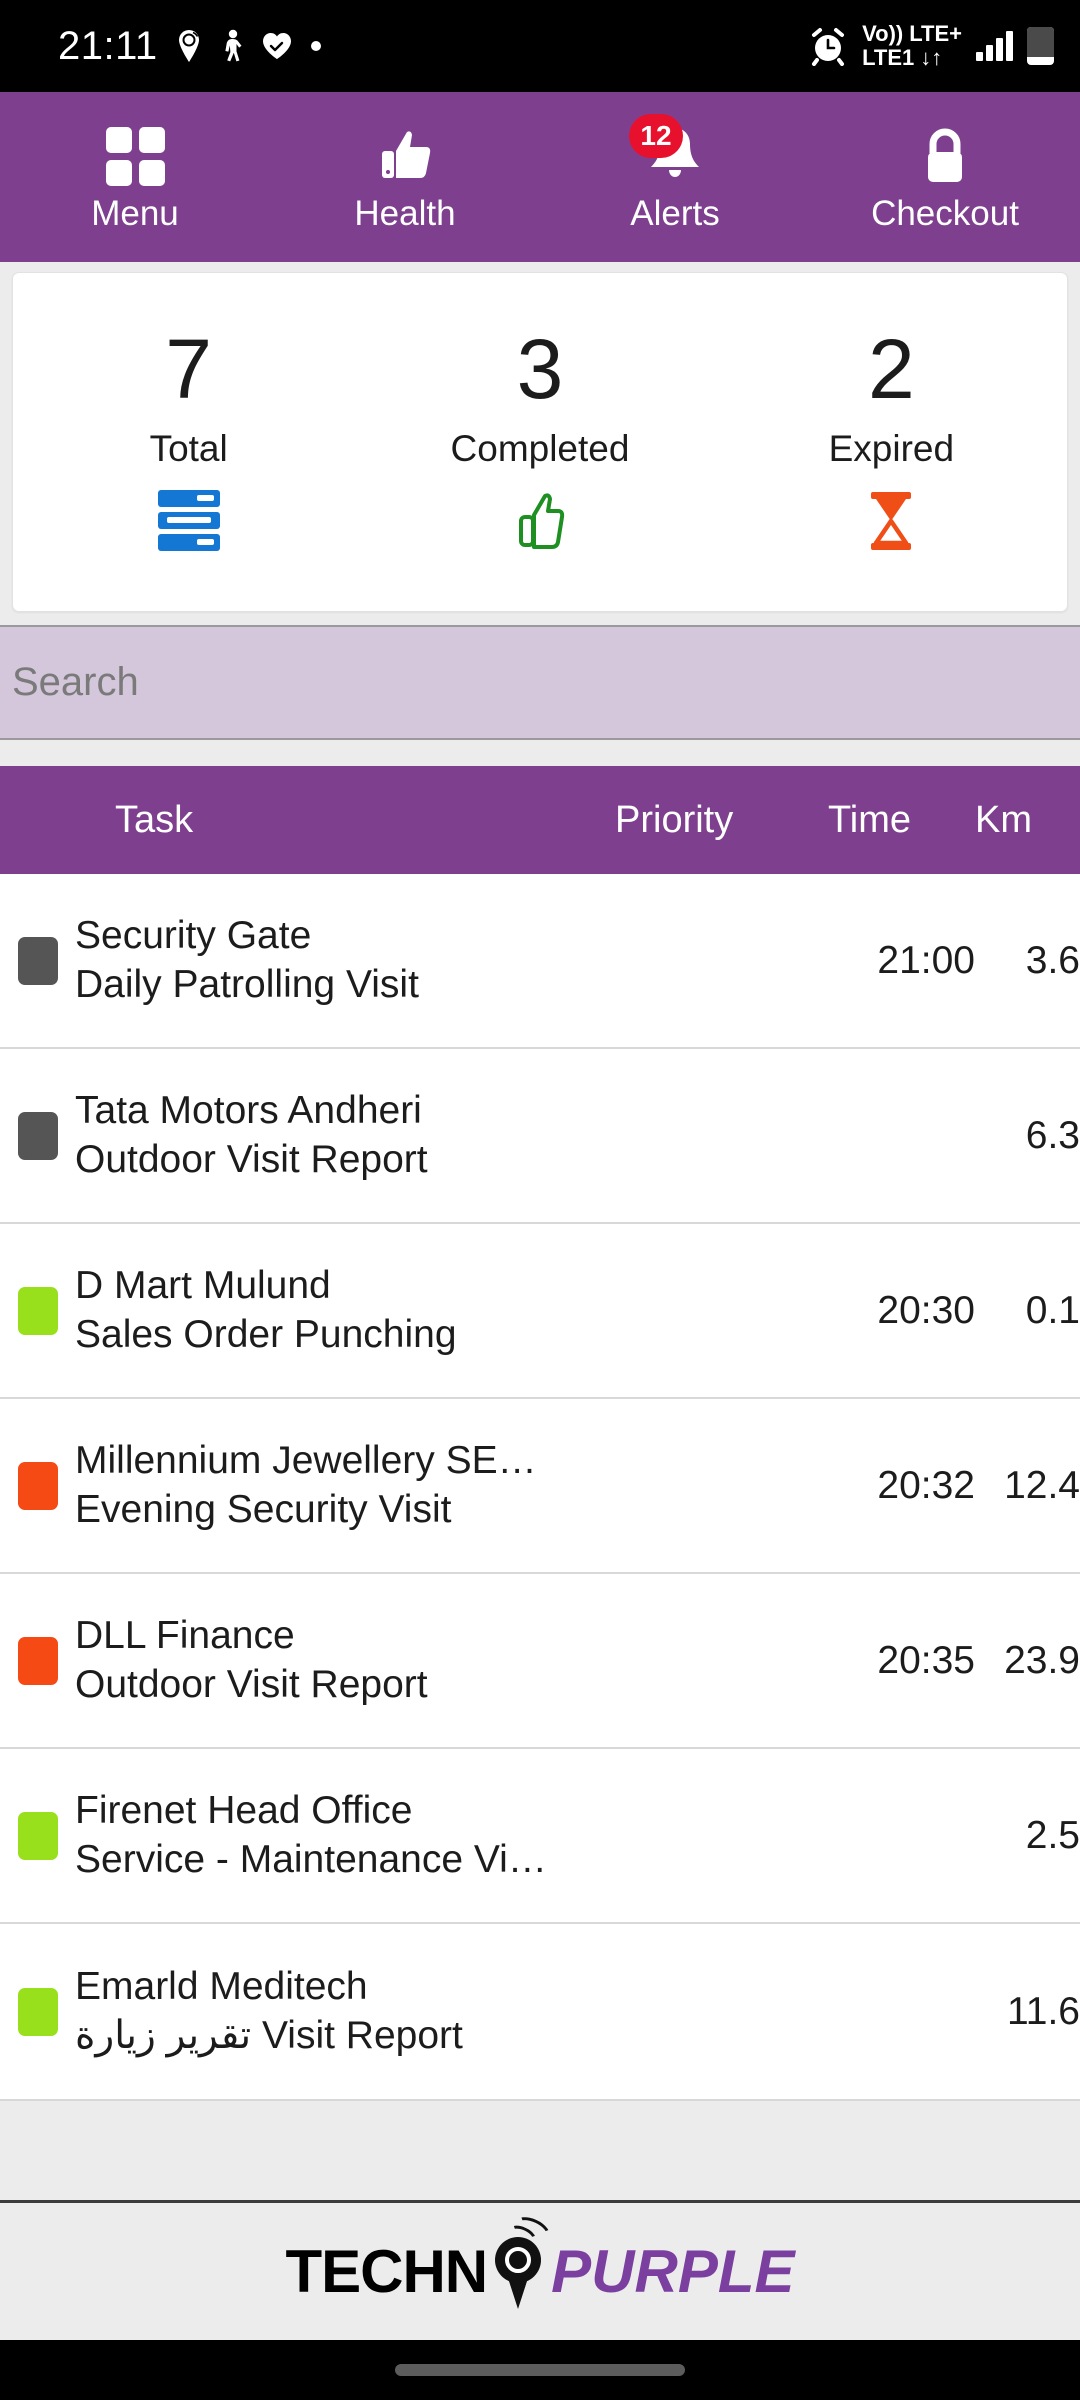  Describe the element at coordinates (316, 46) in the screenshot. I see `dot-icon` at that location.